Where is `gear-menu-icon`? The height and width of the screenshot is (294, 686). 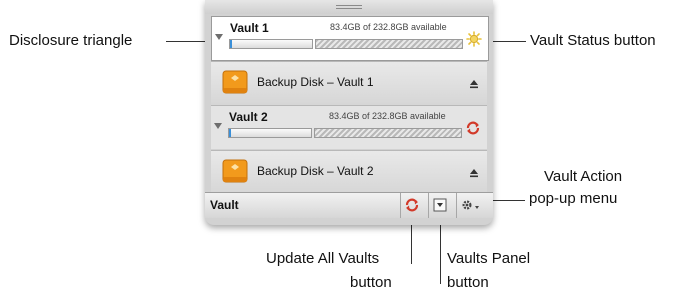 gear-menu-icon is located at coordinates (470, 205).